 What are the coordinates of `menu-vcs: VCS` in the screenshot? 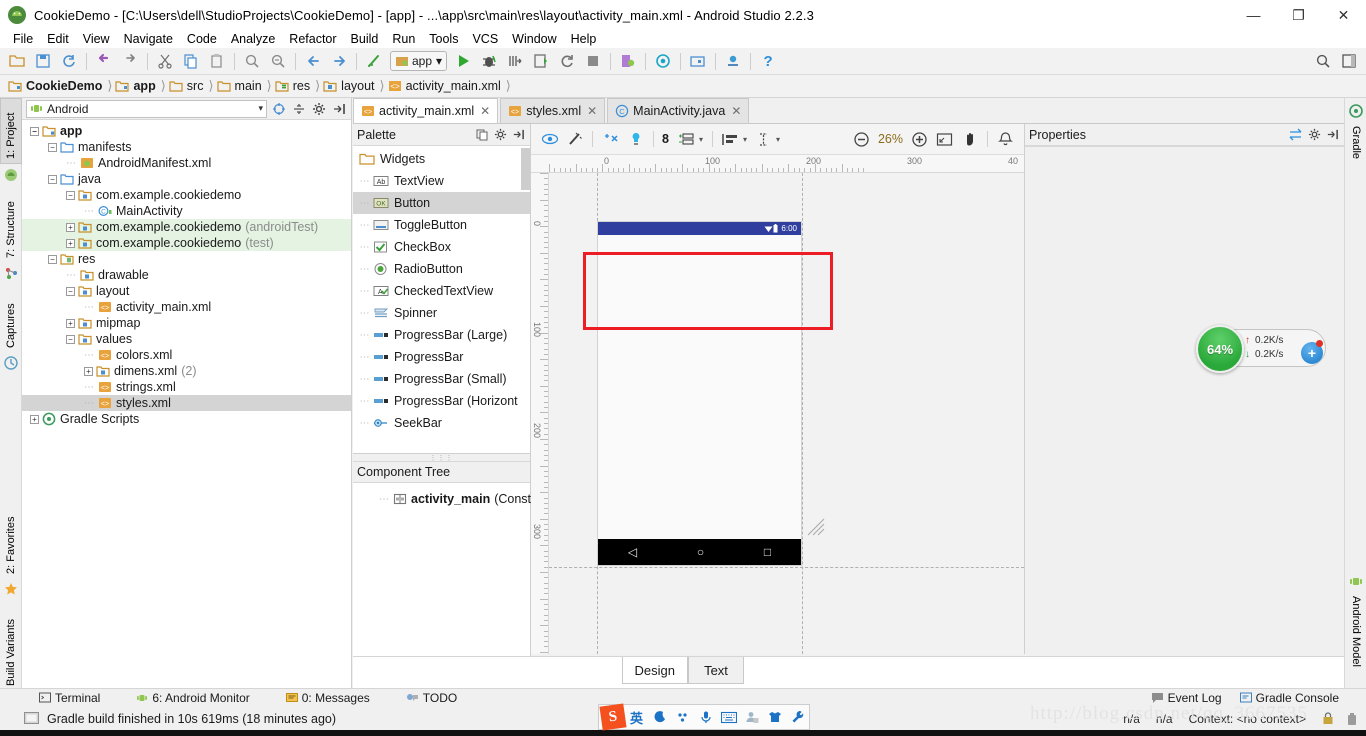 It's located at (485, 39).